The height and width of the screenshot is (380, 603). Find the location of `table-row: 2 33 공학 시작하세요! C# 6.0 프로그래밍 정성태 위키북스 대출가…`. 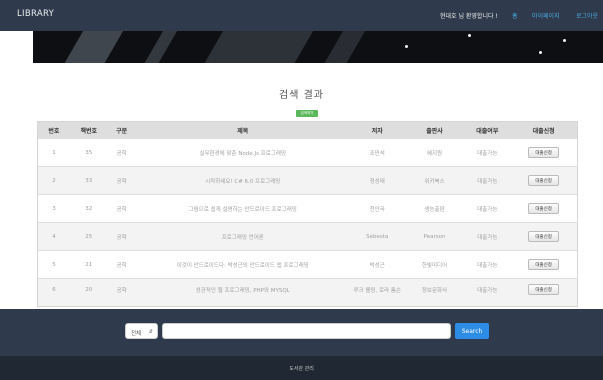

table-row: 2 33 공학 시작하세요! C# 6.0 프로그래밍 정성태 위키북스 대출가… is located at coordinates (307, 180).